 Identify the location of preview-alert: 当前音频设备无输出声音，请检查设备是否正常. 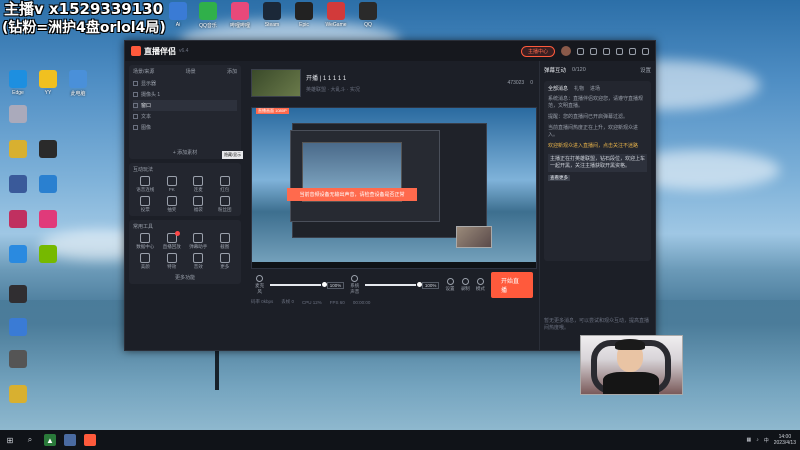
(352, 194).